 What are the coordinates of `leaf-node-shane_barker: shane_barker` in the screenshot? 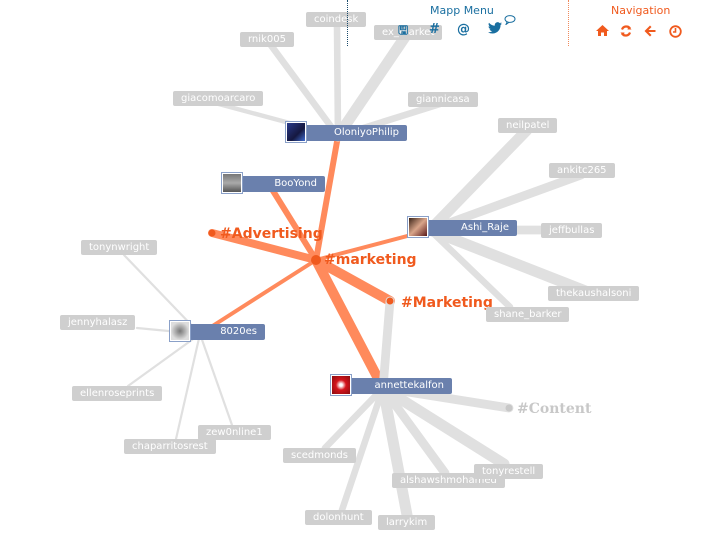 It's located at (528, 314).